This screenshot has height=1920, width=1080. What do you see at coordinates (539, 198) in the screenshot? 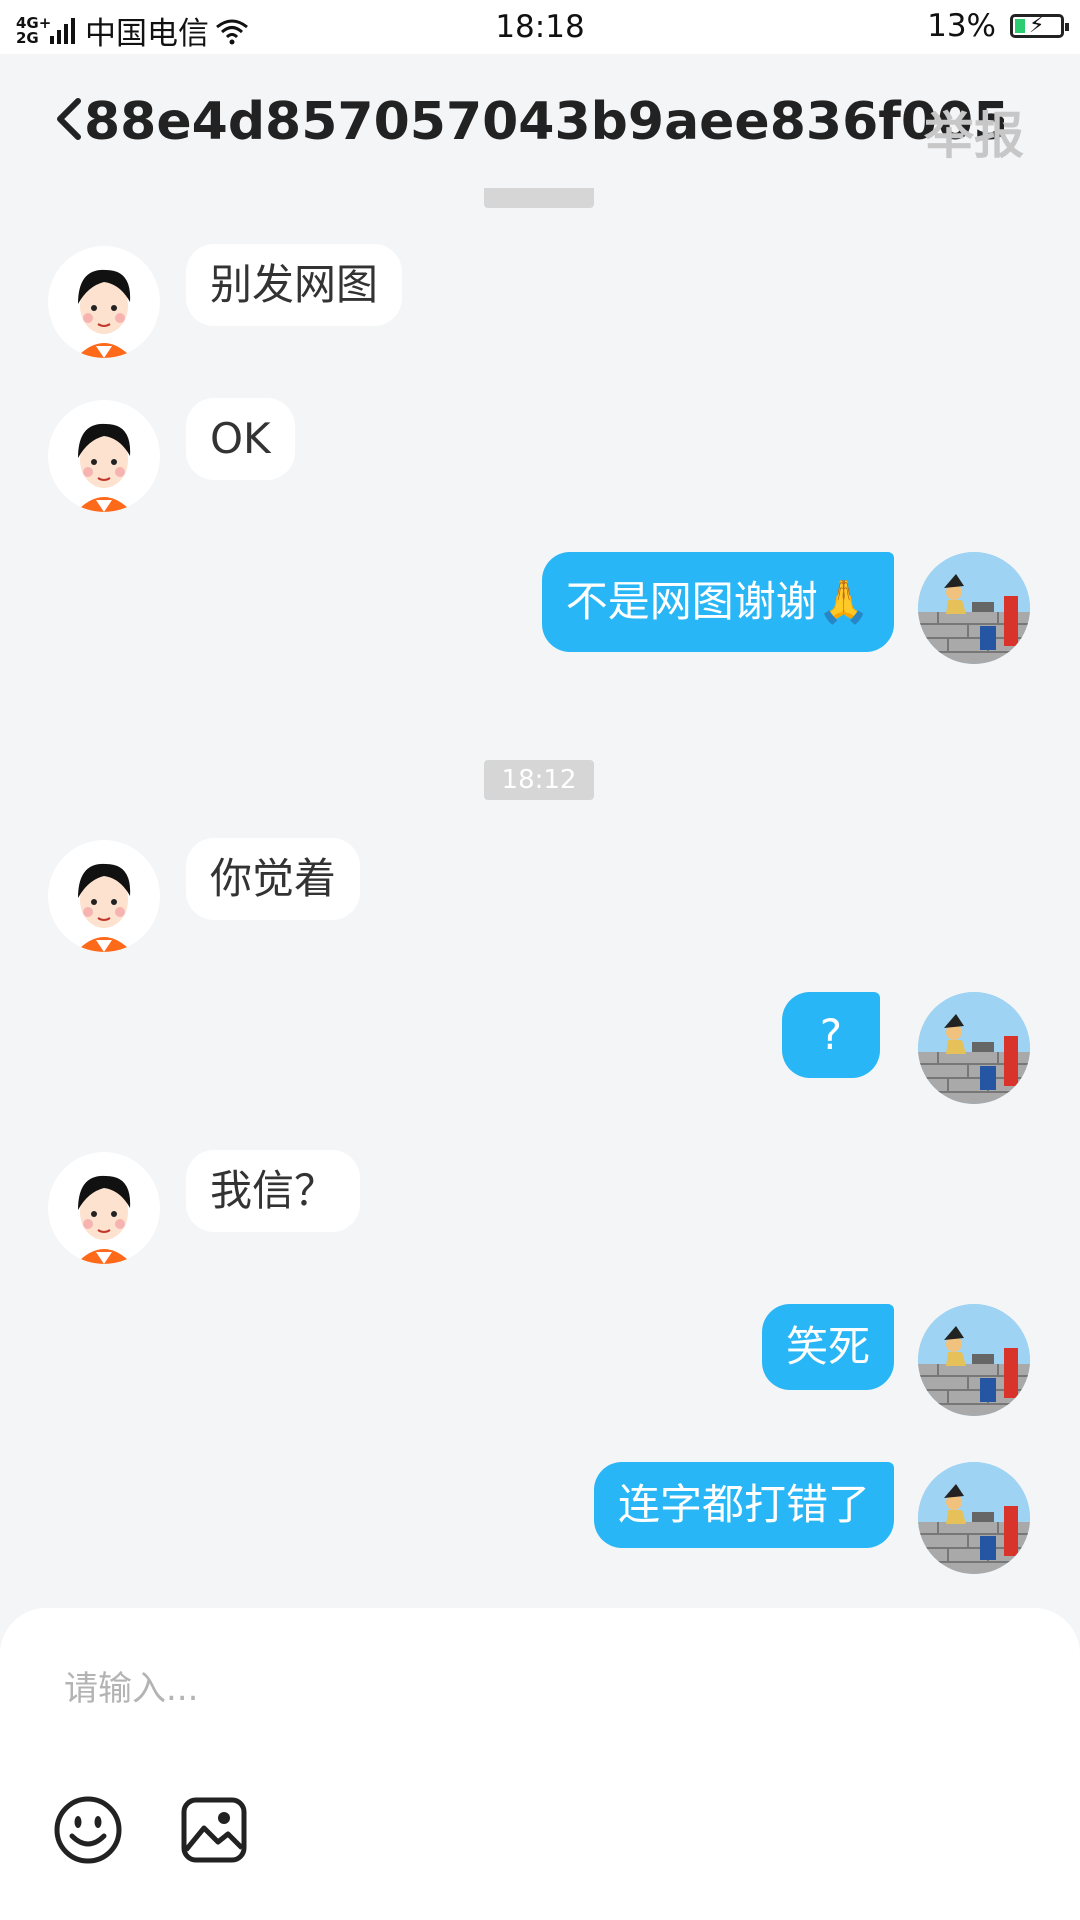
I see `timestamp-partial` at bounding box center [539, 198].